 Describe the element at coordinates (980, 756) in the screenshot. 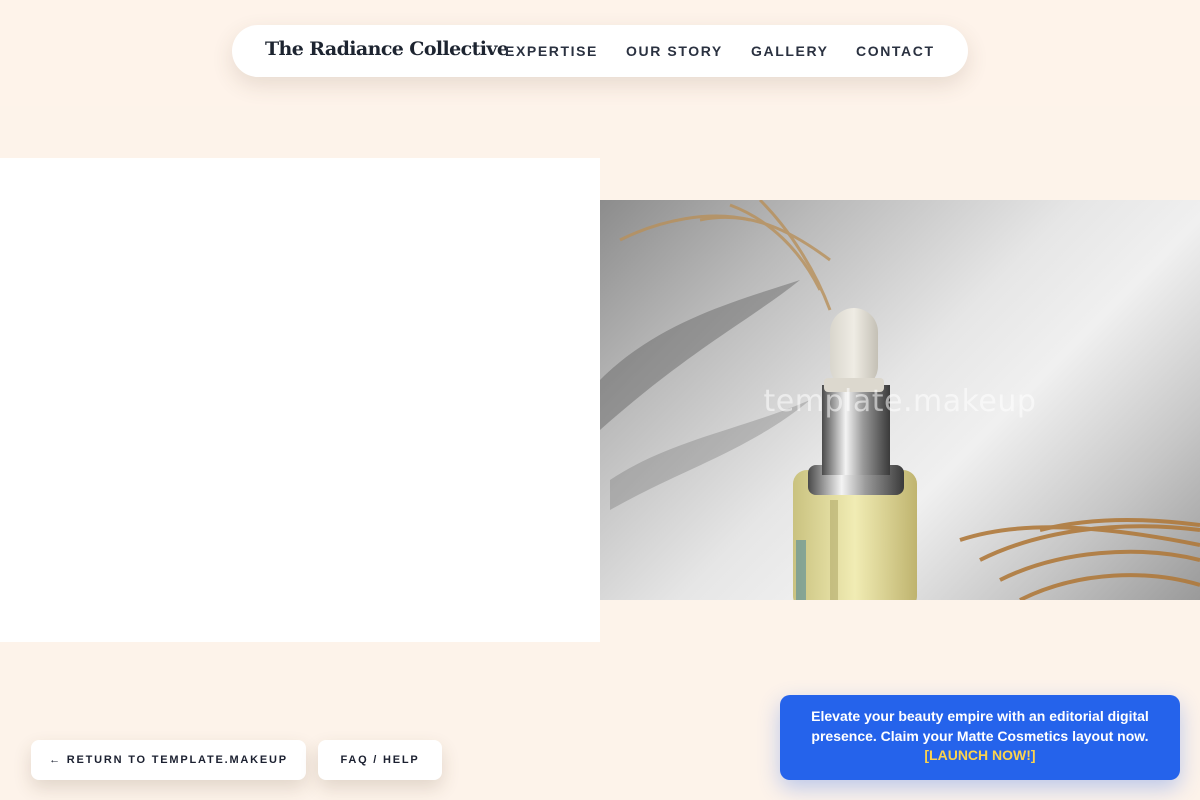

I see `launch-now-link: [LAUNCH NOW!]` at that location.